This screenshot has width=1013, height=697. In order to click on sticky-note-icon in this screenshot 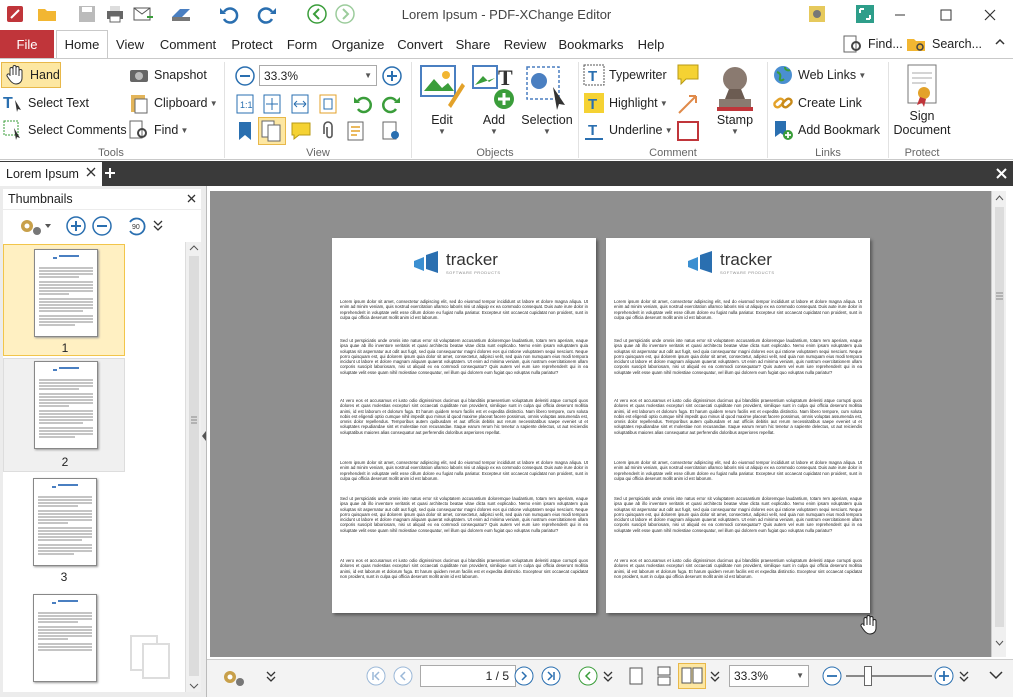, I will do `click(688, 75)`.